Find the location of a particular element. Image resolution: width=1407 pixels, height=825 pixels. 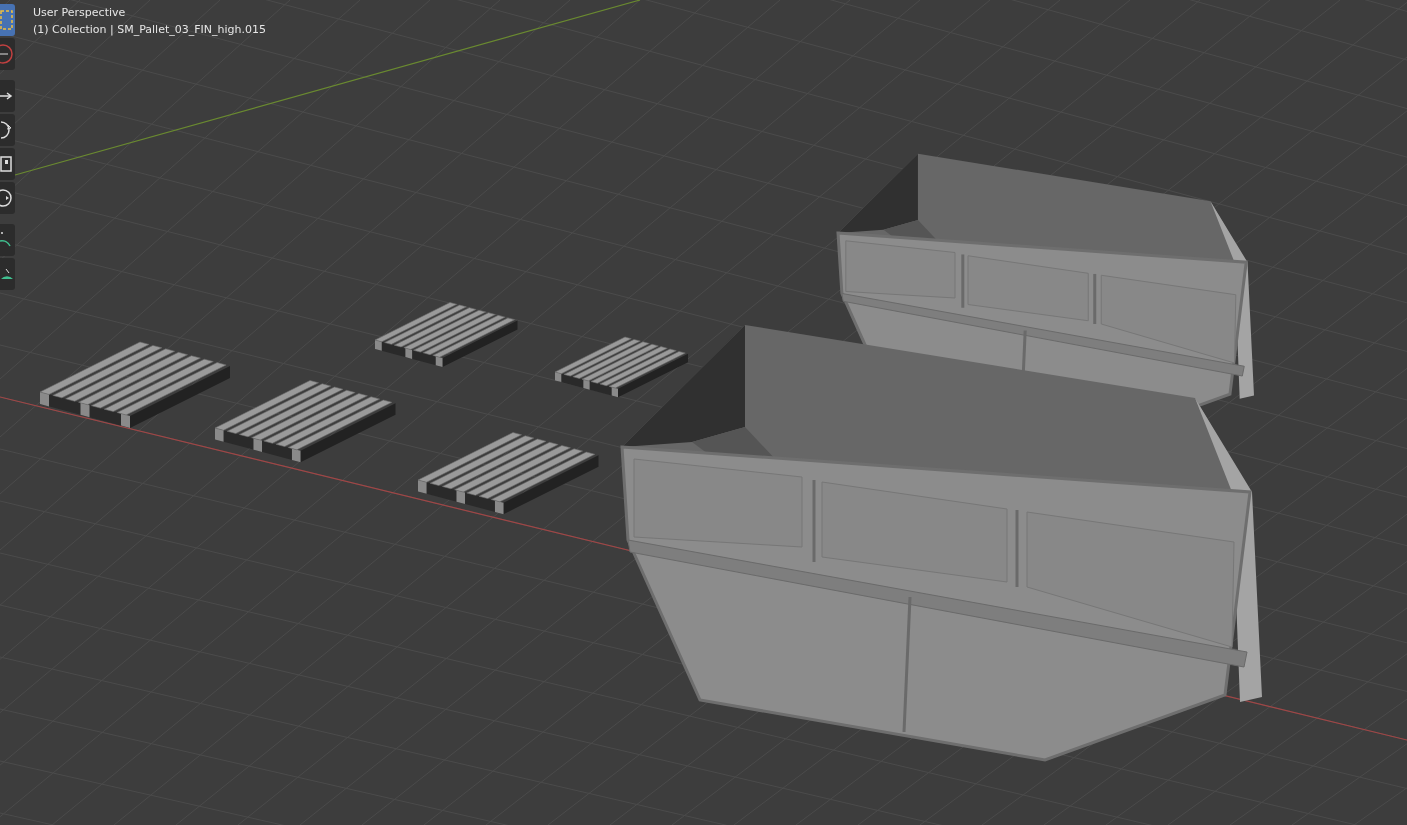

rotate-icon is located at coordinates (7, 130).